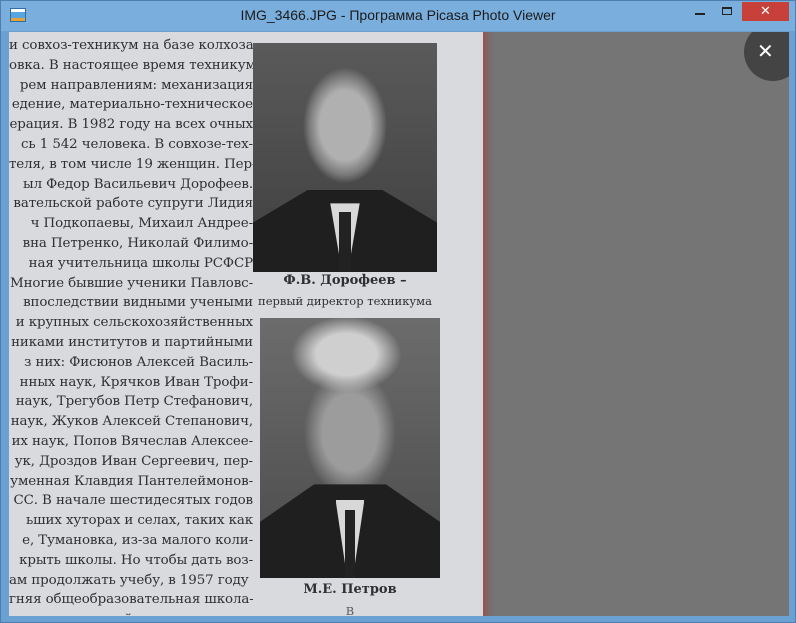  Describe the element at coordinates (727, 11) in the screenshot. I see `maximize-button` at that location.